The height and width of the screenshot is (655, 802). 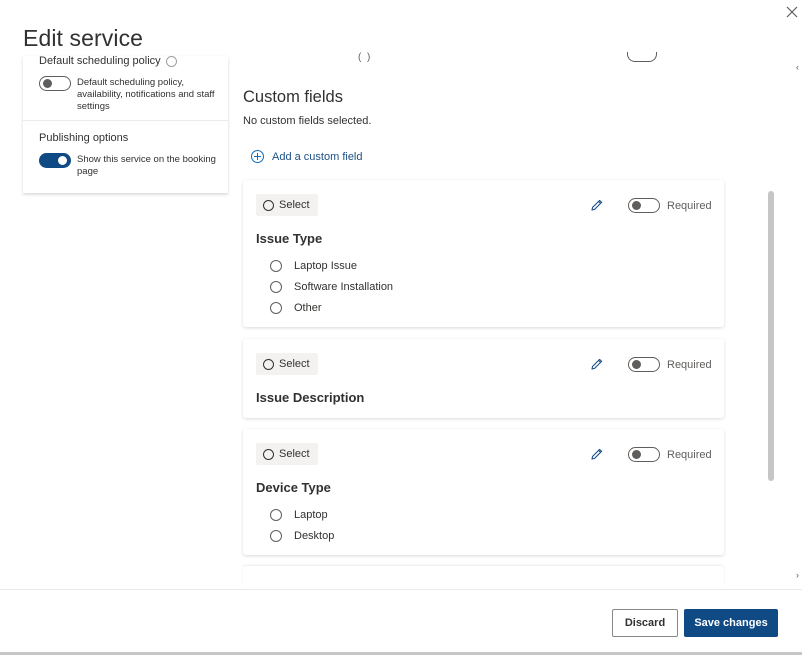 I want to click on add-custom-field-button: Add a custom field, so click(x=307, y=156).